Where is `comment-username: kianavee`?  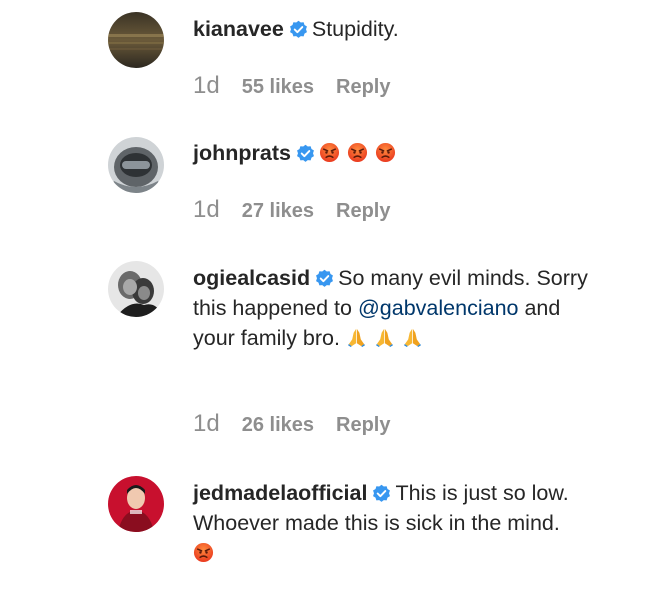 comment-username: kianavee is located at coordinates (238, 29).